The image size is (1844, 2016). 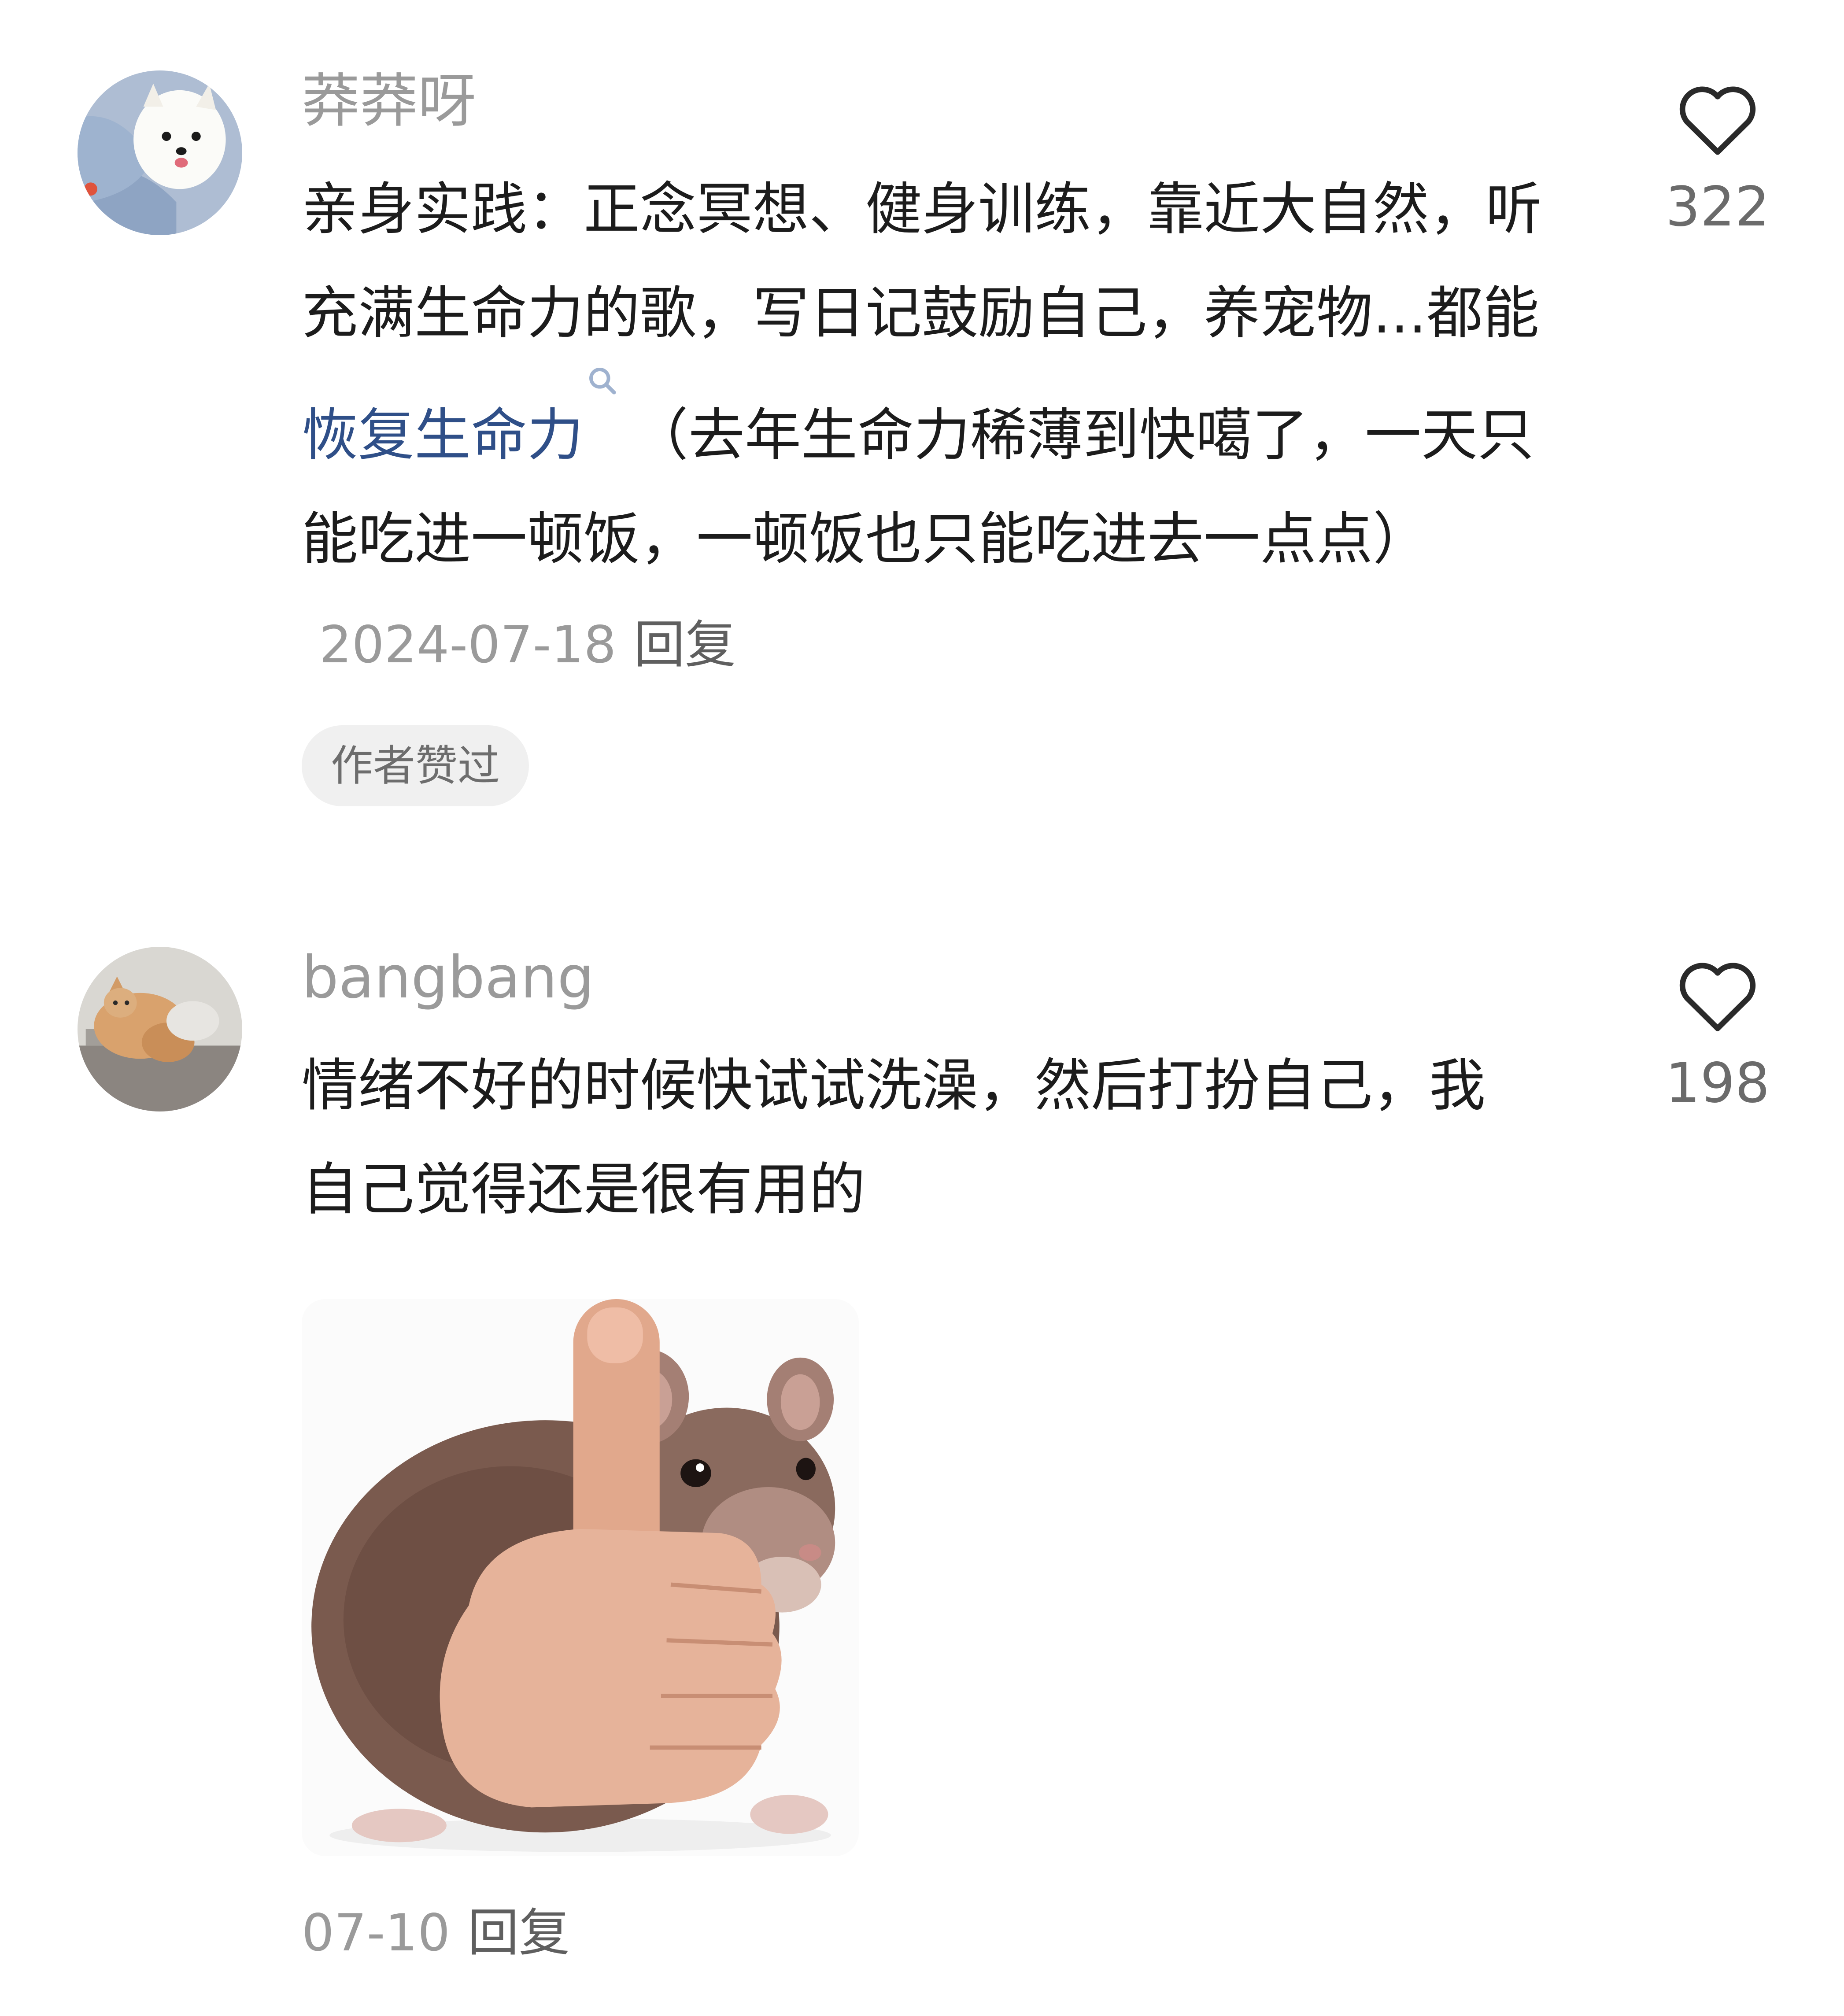 I want to click on like-count: 198, so click(x=1717, y=1084).